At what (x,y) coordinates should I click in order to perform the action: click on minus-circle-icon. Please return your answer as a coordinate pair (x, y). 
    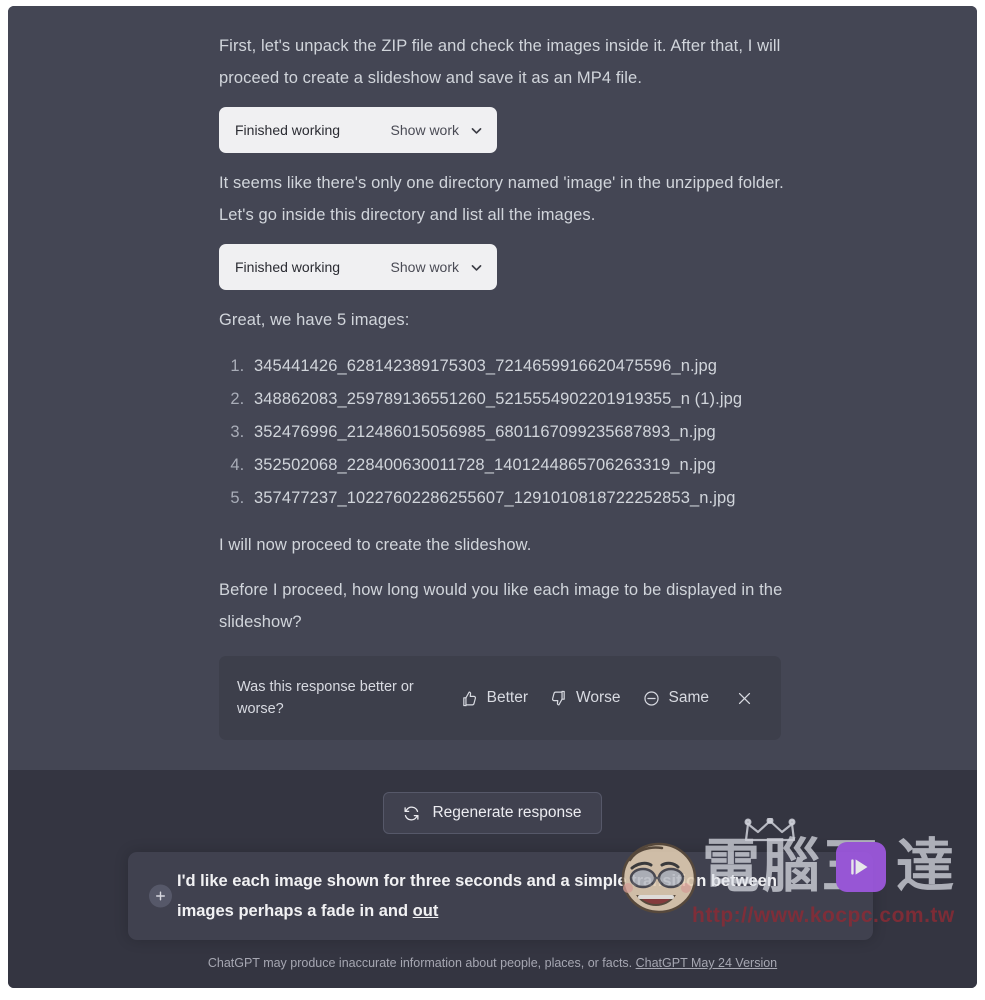
    Looking at the image, I should click on (651, 698).